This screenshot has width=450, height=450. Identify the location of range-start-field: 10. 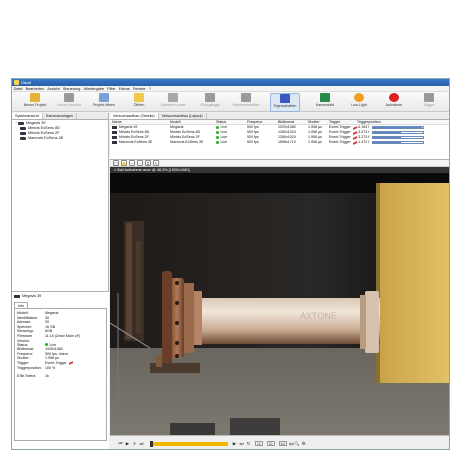
(259, 443).